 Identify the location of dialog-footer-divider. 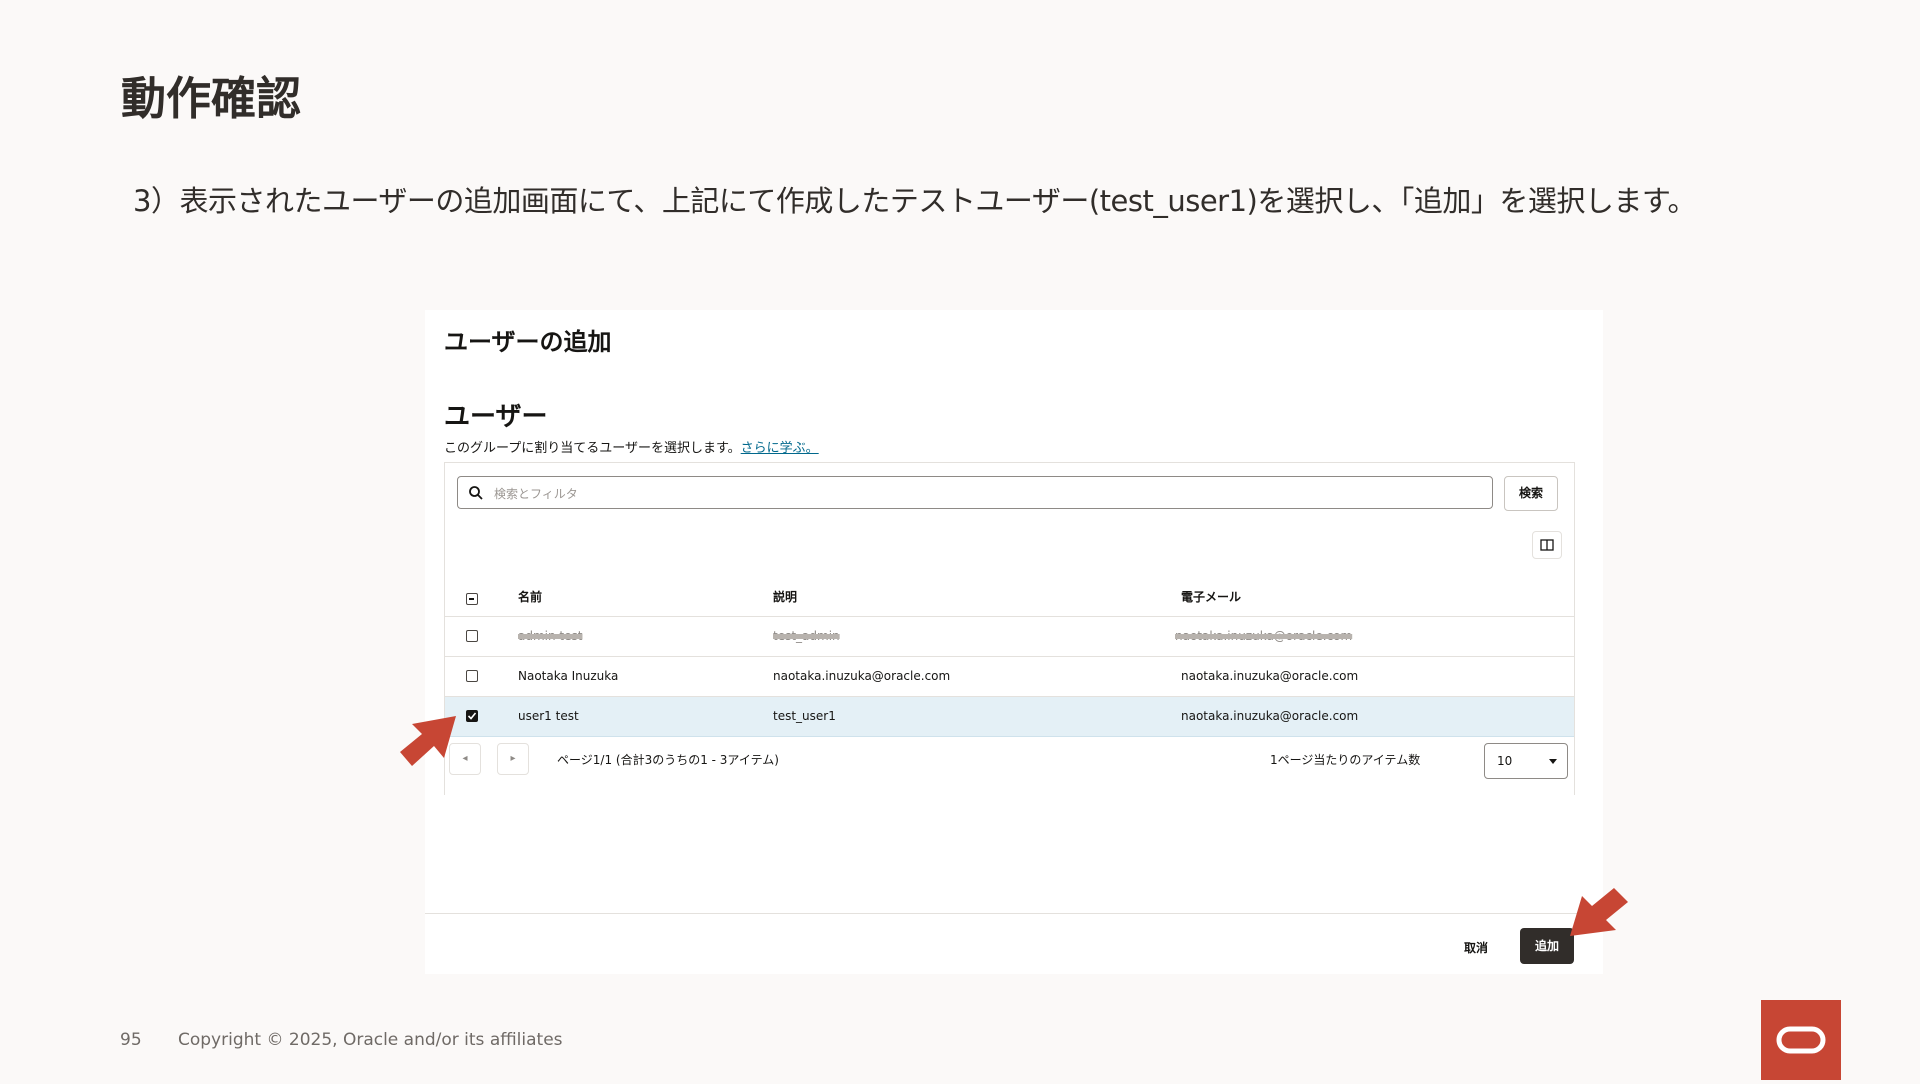
(1014, 913).